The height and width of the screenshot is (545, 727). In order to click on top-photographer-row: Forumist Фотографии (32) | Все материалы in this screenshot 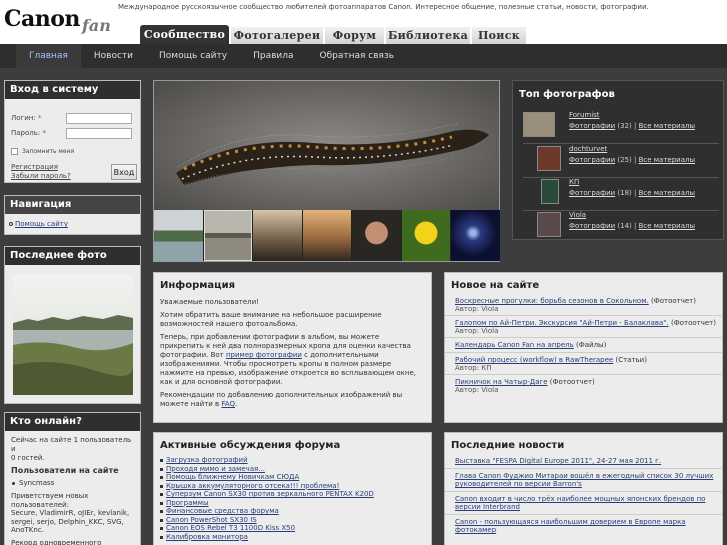, I will do `click(621, 126)`.